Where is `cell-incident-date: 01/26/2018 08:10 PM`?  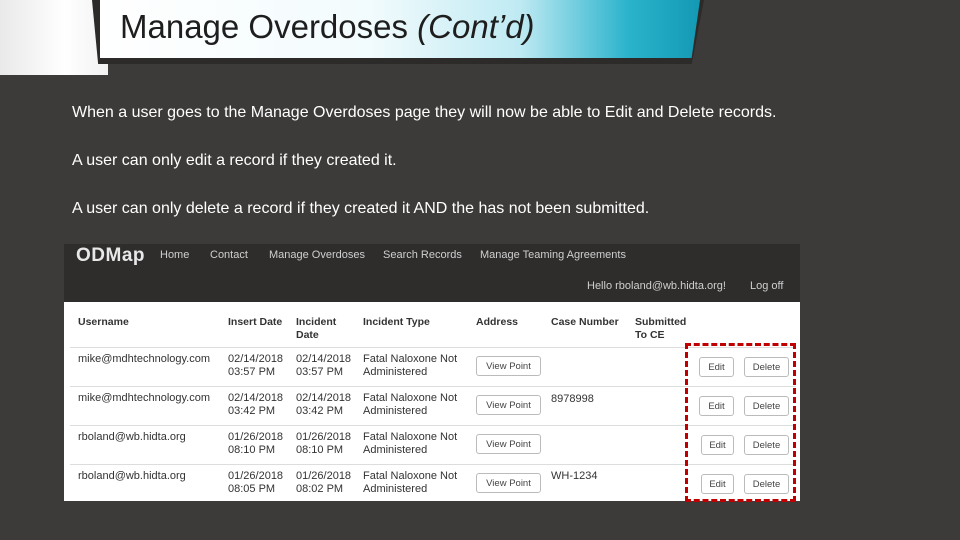
cell-incident-date: 01/26/2018 08:10 PM is located at coordinates (323, 444).